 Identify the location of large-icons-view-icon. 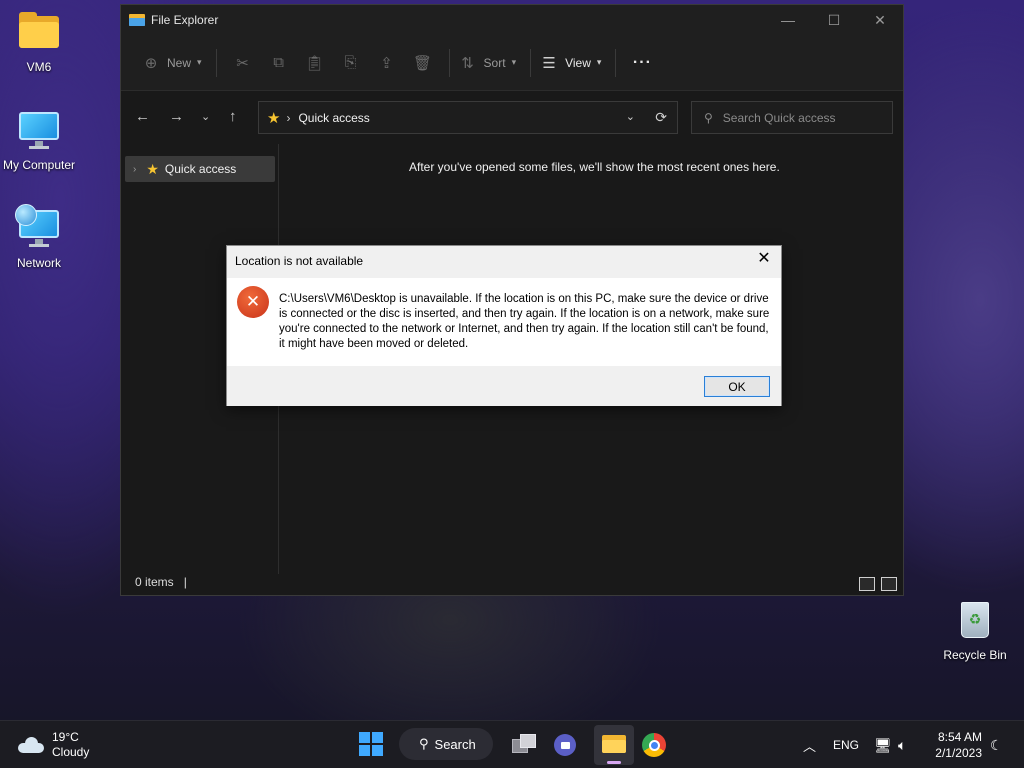
(889, 584).